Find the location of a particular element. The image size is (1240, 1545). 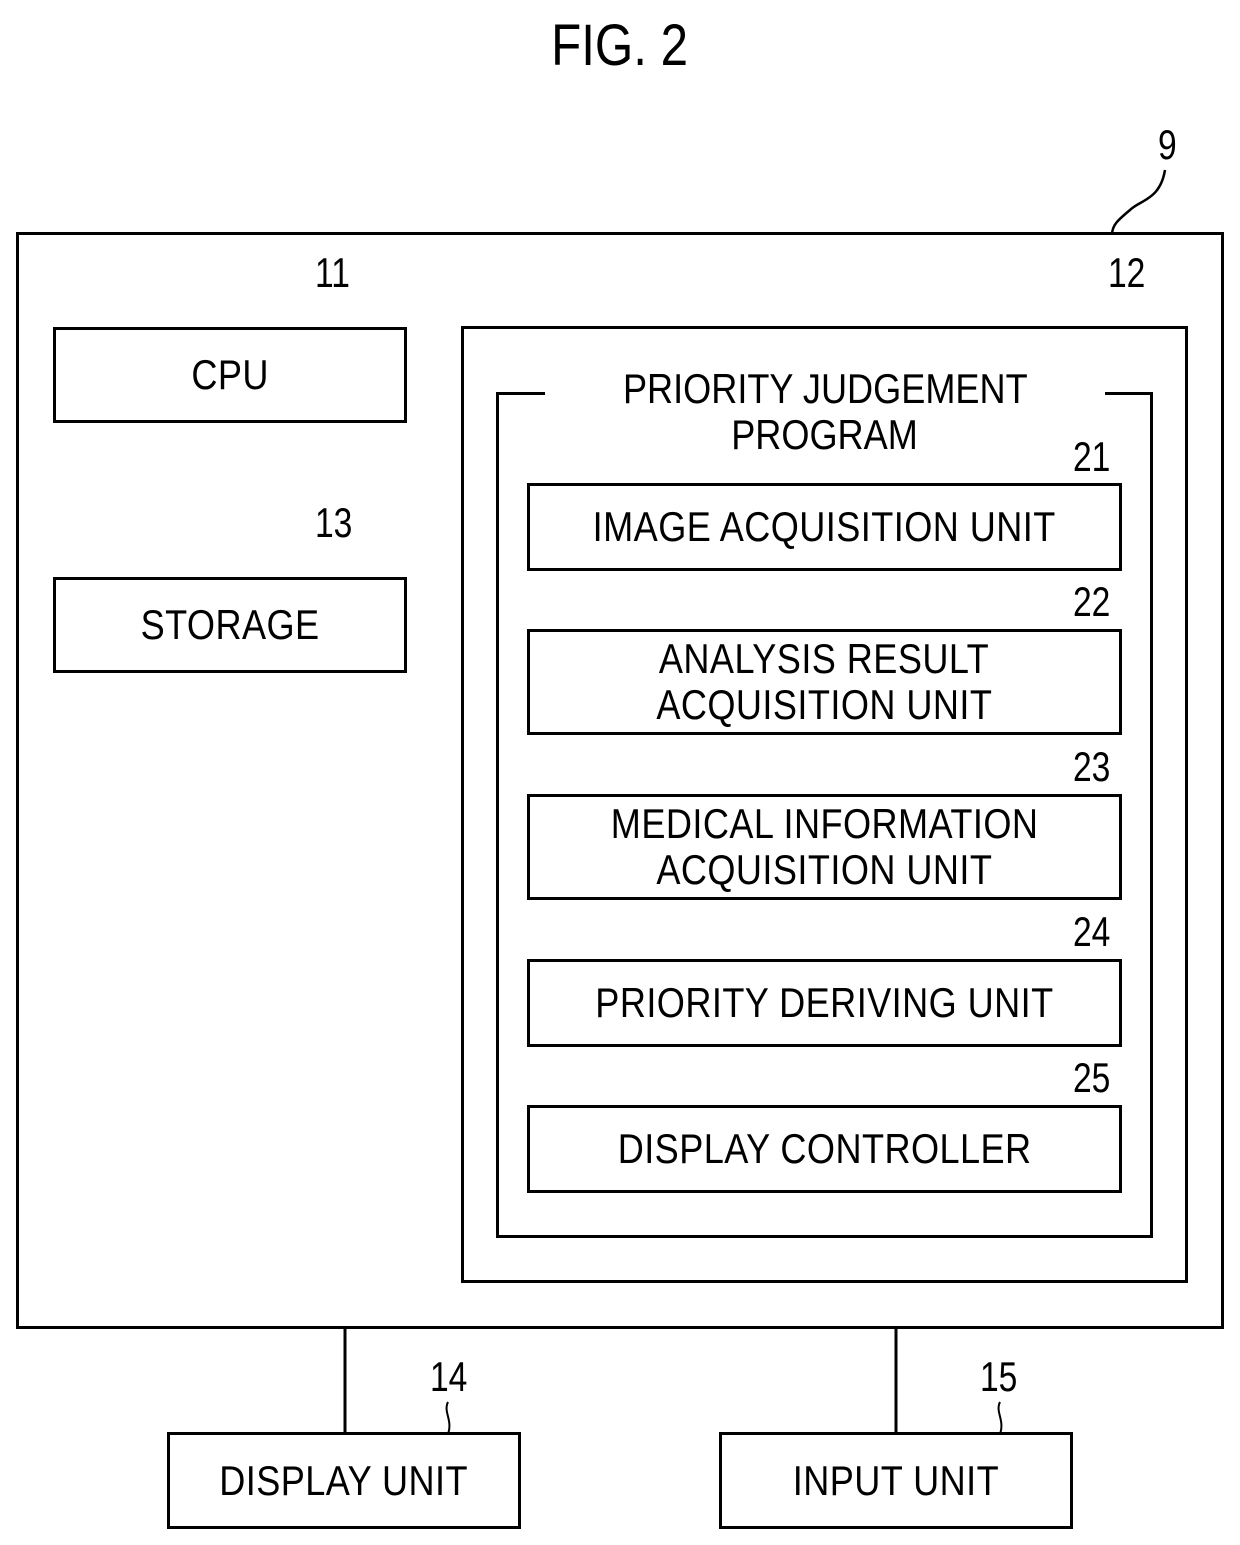

storage-block: STORAGE is located at coordinates (230, 625).